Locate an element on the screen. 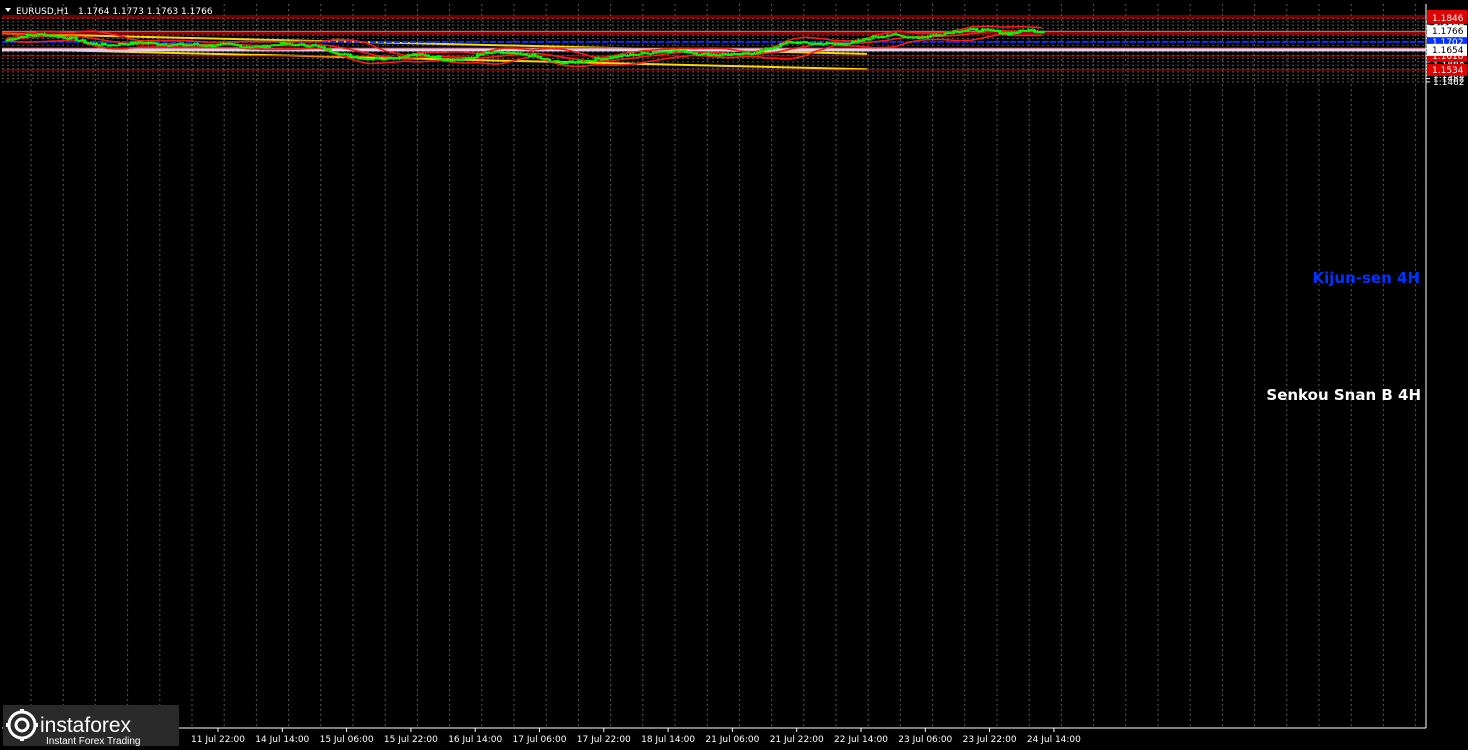 Image resolution: width=1468 pixels, height=750 pixels. time-tick-label: 17 Jul 22:00 is located at coordinates (604, 740).